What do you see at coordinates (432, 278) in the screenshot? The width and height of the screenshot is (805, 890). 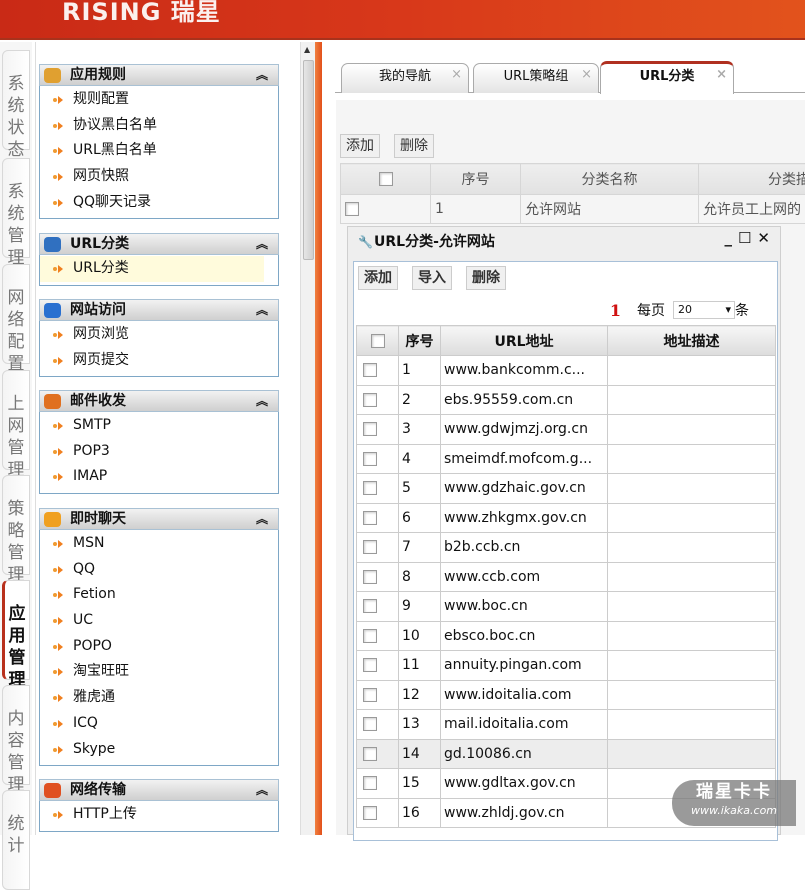 I see `dialog-import-button: 导入` at bounding box center [432, 278].